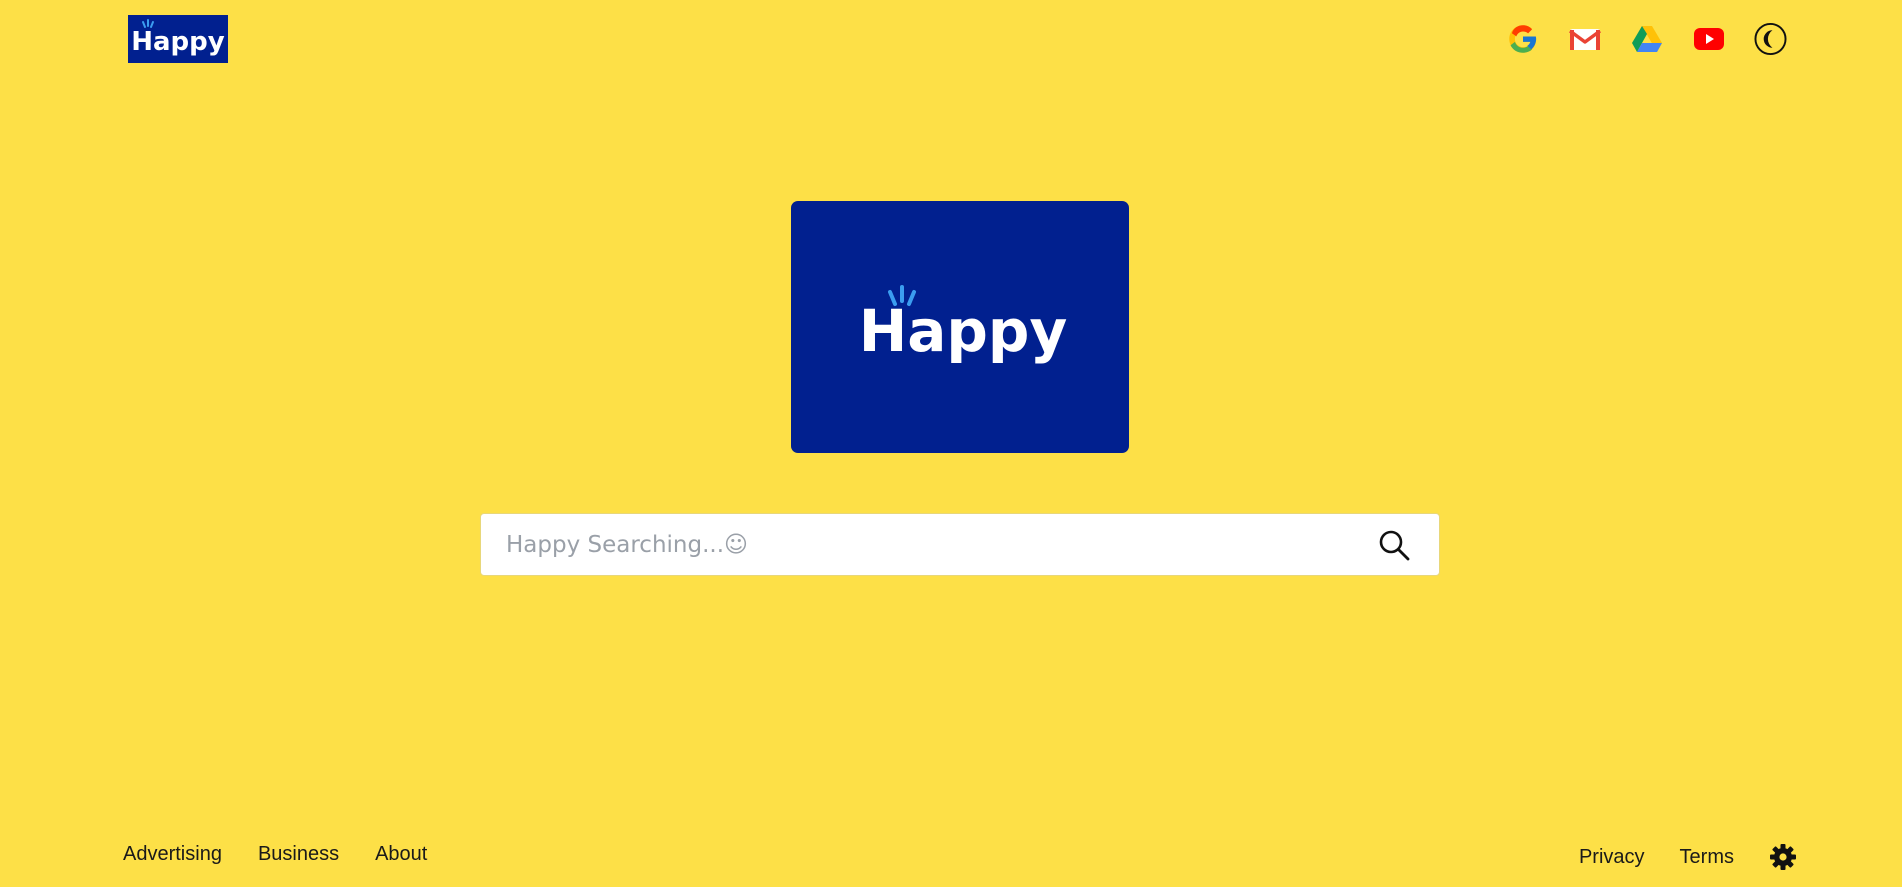 Image resolution: width=1902 pixels, height=887 pixels. I want to click on happy-logo-large: Happy, so click(960, 327).